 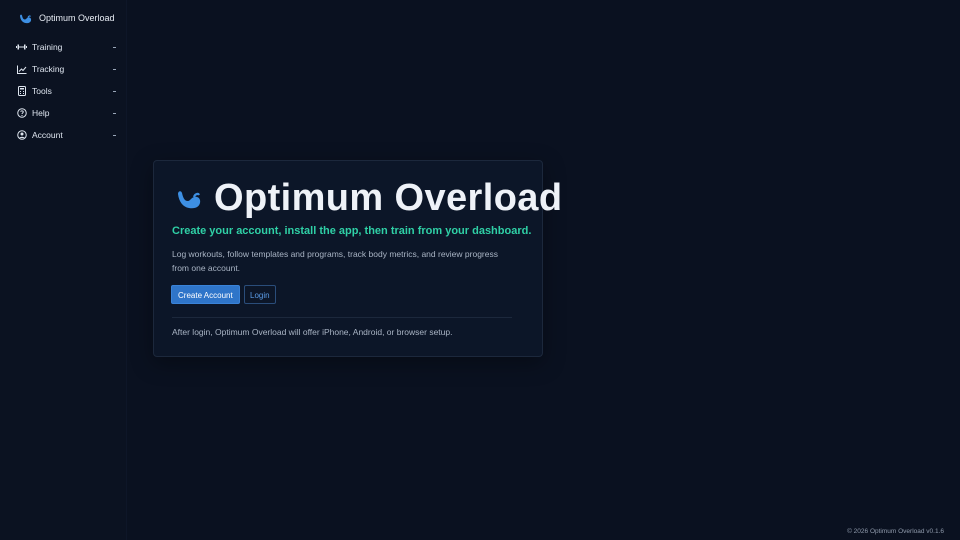 I want to click on sidebar-item-account: Account, so click(x=63, y=135).